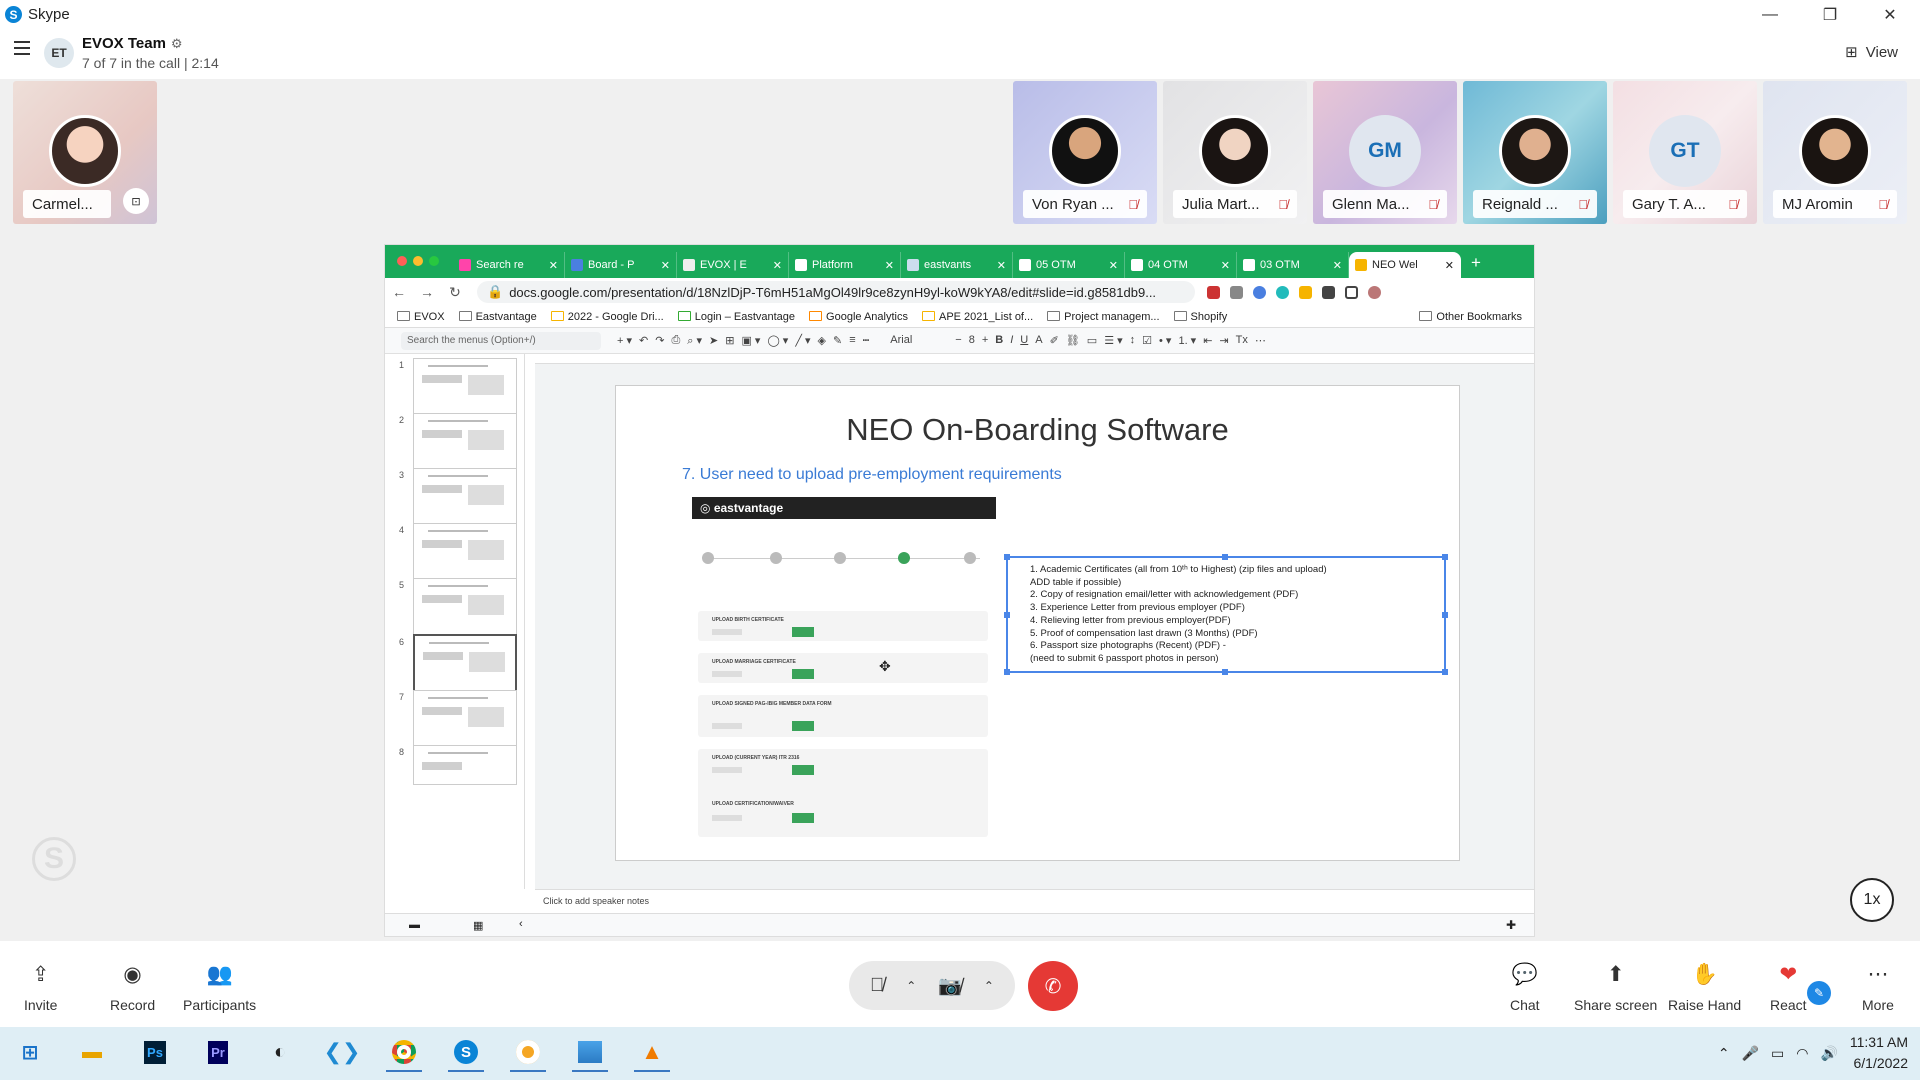 This screenshot has width=1920, height=1080. What do you see at coordinates (1511, 925) in the screenshot?
I see `explore-icon: ✚` at bounding box center [1511, 925].